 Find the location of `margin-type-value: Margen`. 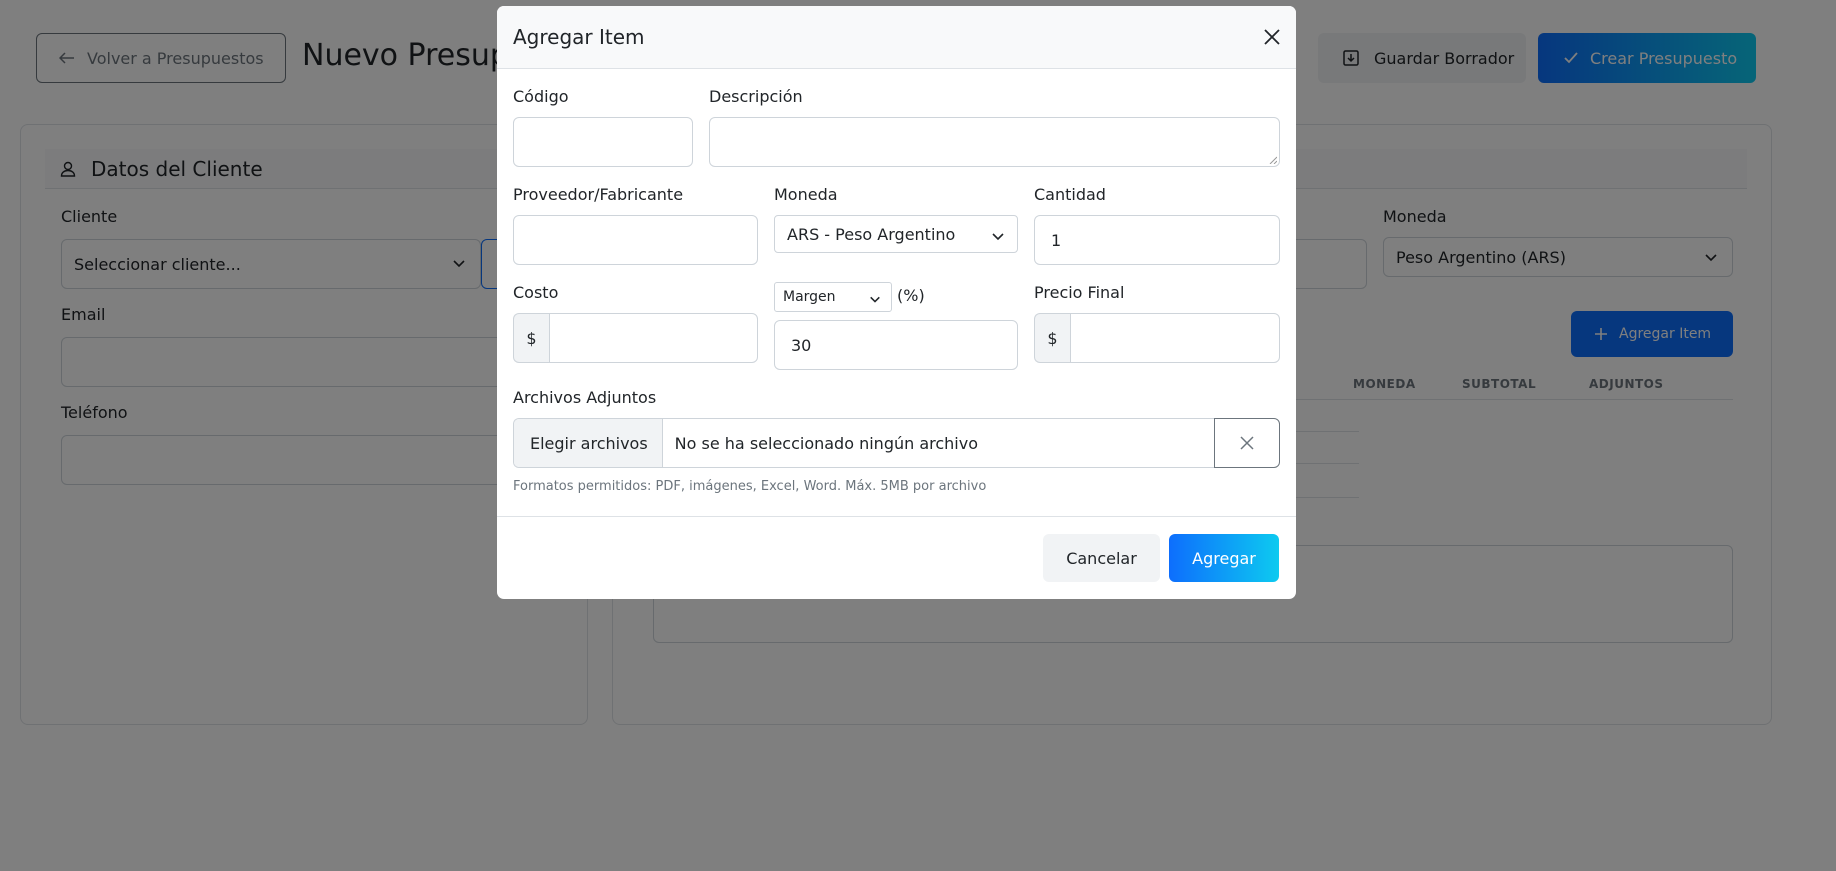

margin-type-value: Margen is located at coordinates (809, 297).